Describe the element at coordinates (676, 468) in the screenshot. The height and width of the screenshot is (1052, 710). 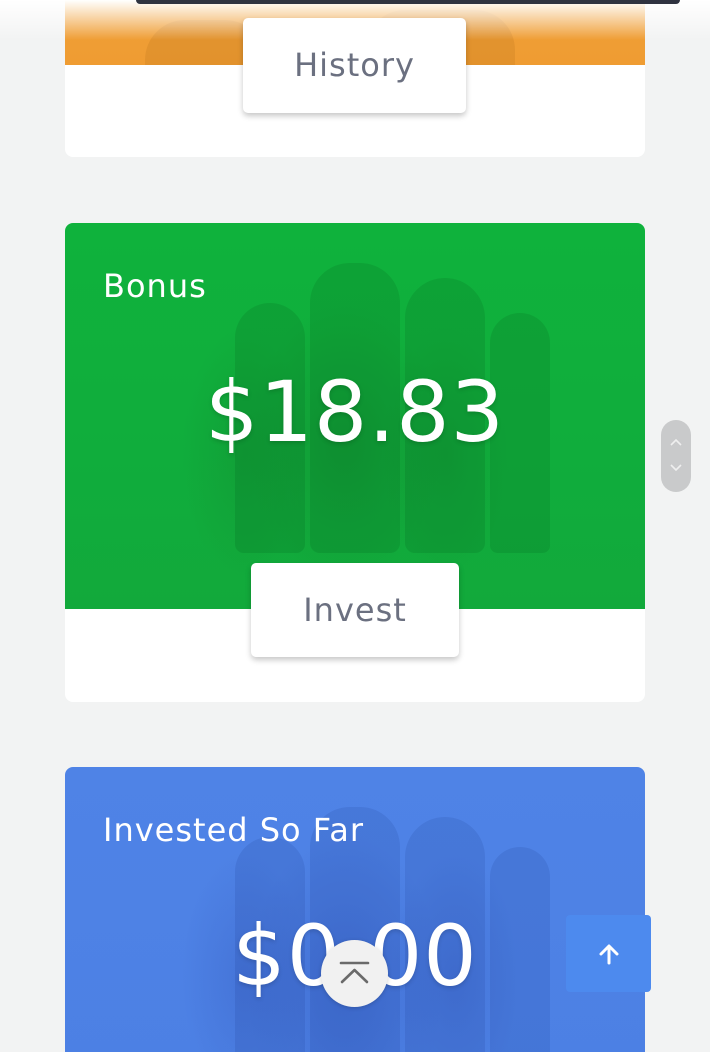
I see `chevron-down-icon` at that location.